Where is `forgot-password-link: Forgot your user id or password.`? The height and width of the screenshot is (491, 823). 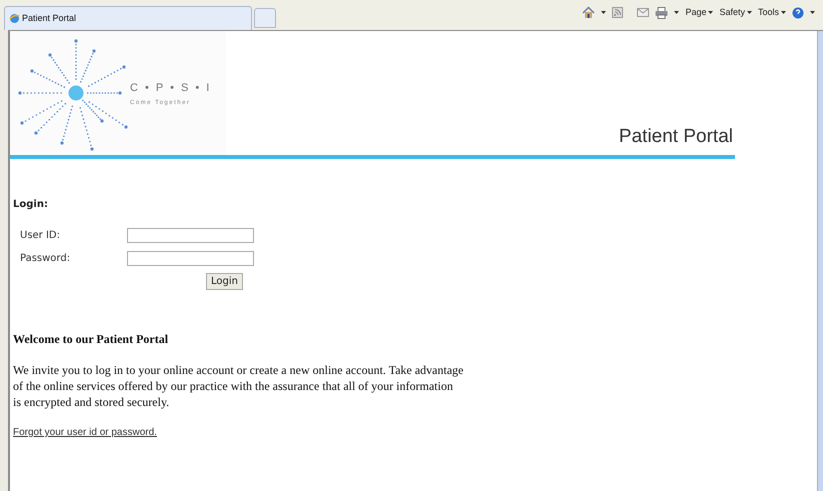
forgot-password-link: Forgot your user id or password. is located at coordinates (85, 432).